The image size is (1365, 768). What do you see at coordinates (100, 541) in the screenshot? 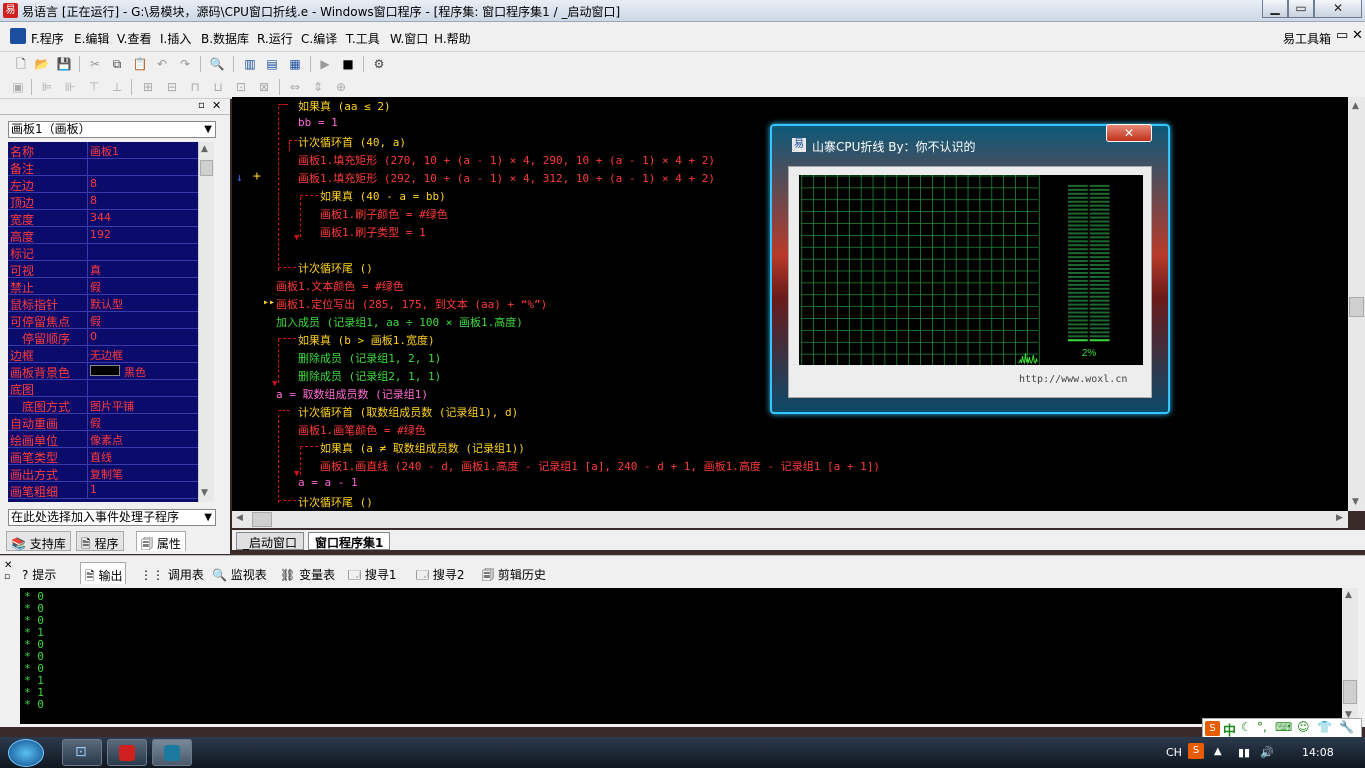
I see `tab-program: 🗎 程序` at bounding box center [100, 541].